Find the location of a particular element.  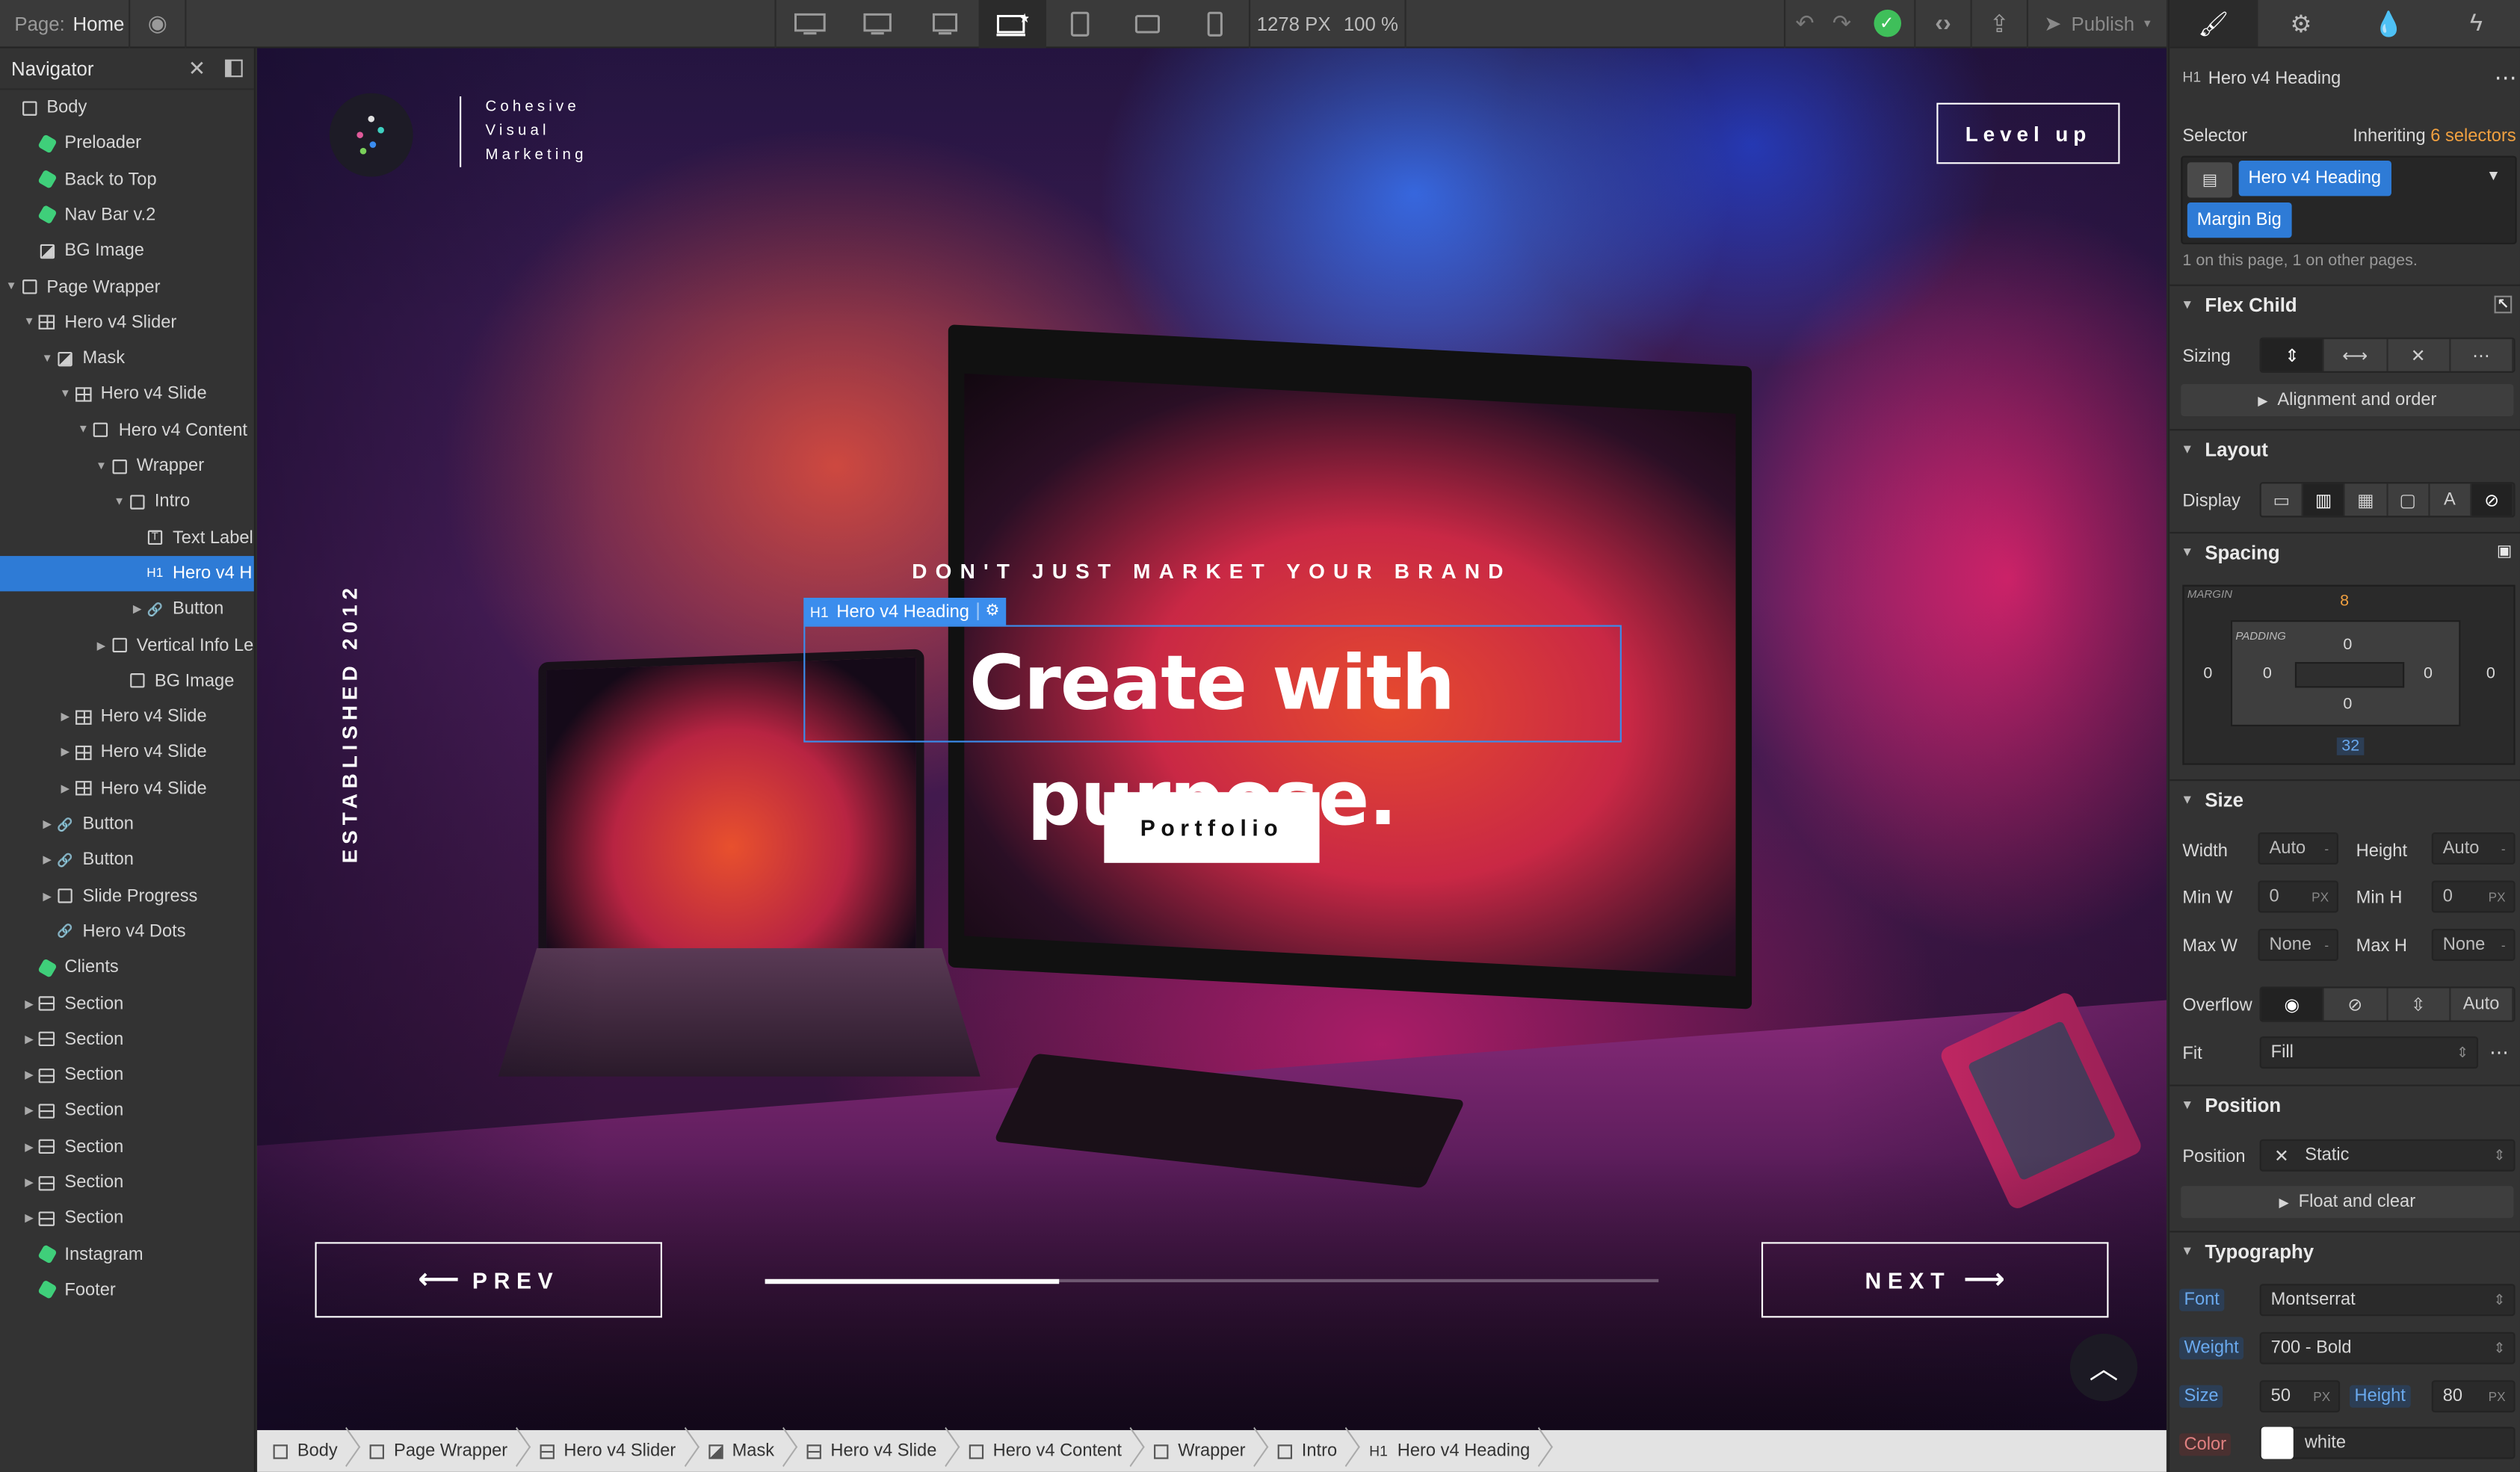

padding-right-value: 0 is located at coordinates (2428, 674).